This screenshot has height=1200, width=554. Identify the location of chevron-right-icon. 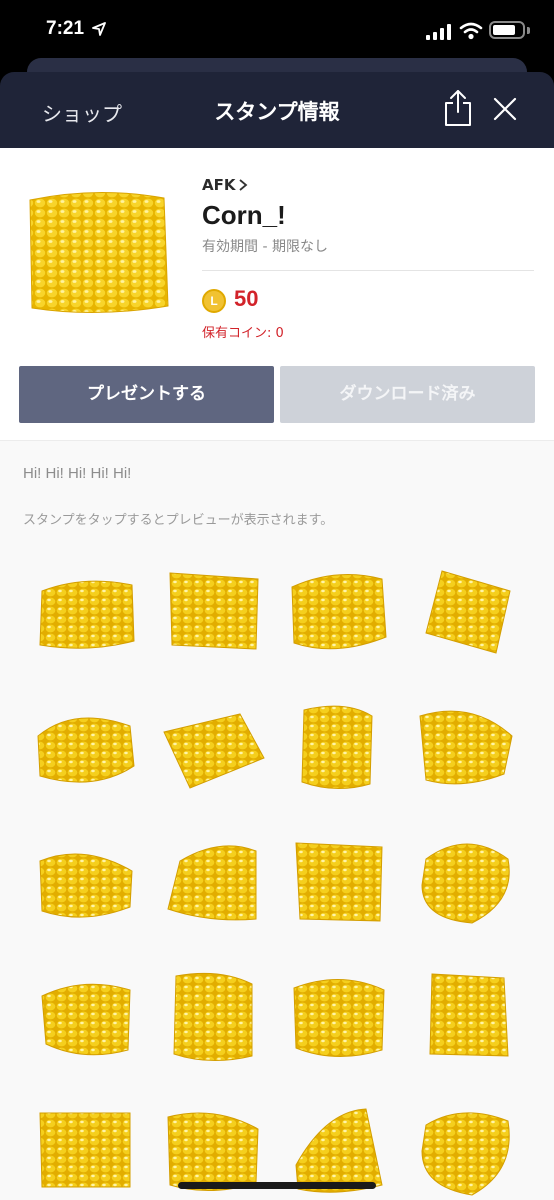
(243, 185).